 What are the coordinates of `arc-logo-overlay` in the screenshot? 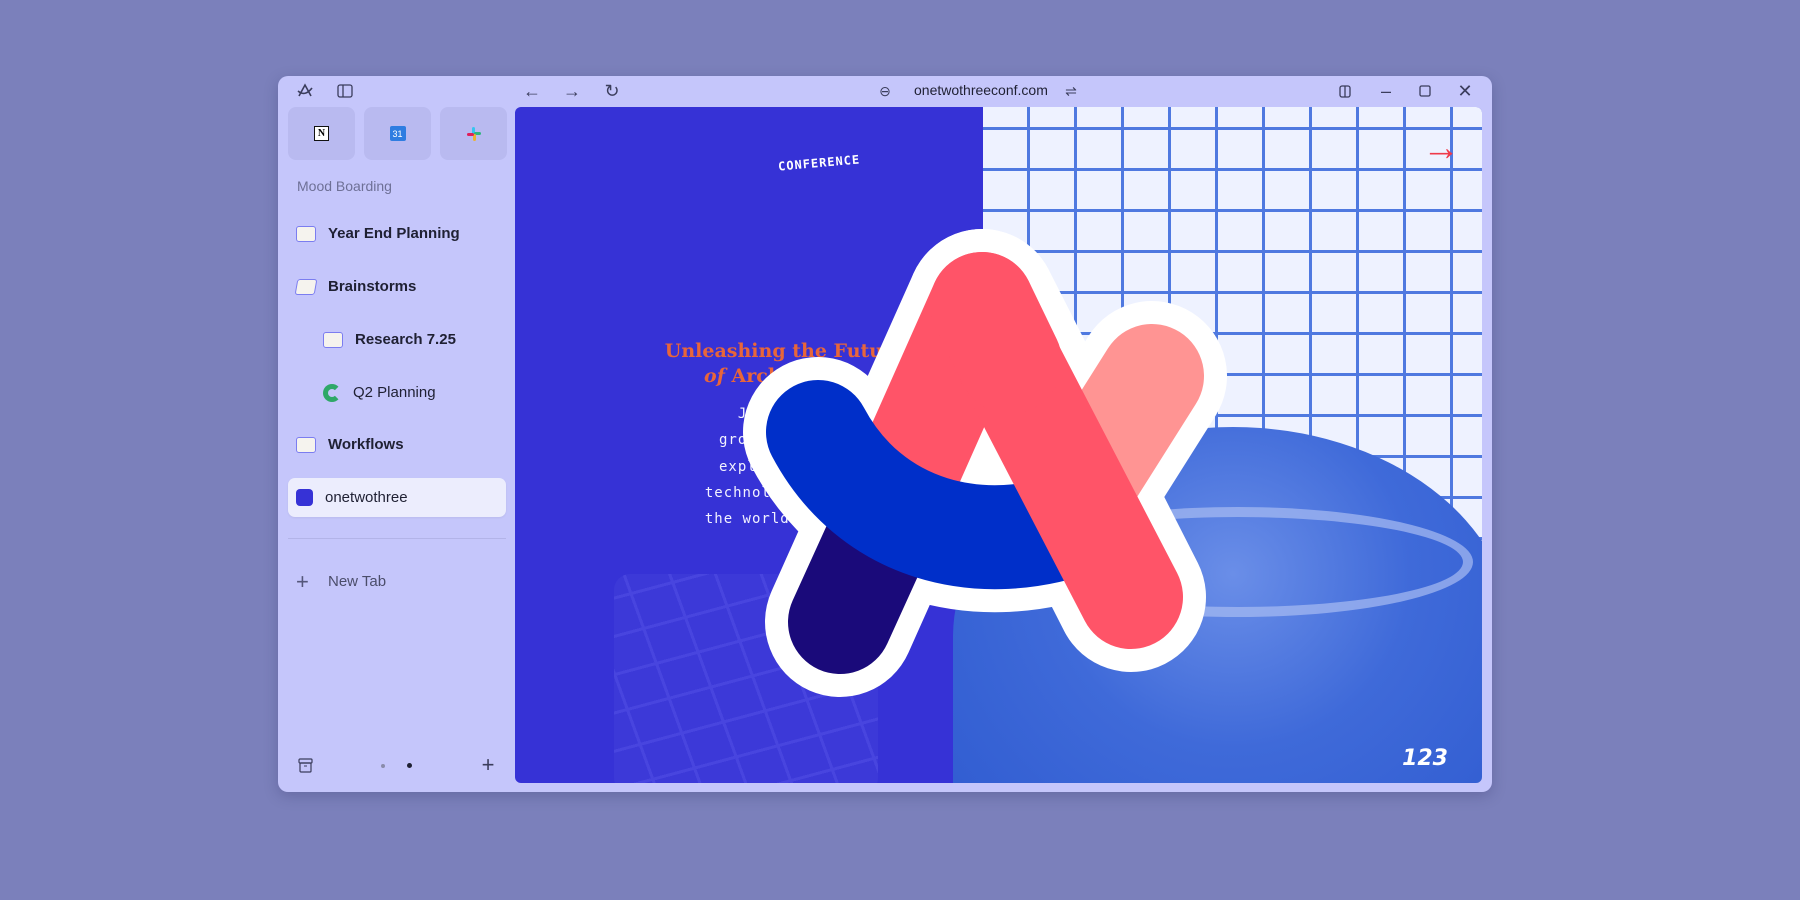 It's located at (985, 463).